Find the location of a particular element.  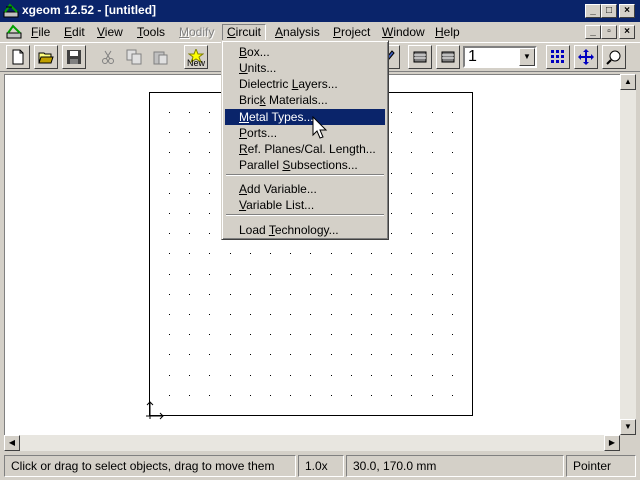

menu-modify: Modify is located at coordinates (196, 32).